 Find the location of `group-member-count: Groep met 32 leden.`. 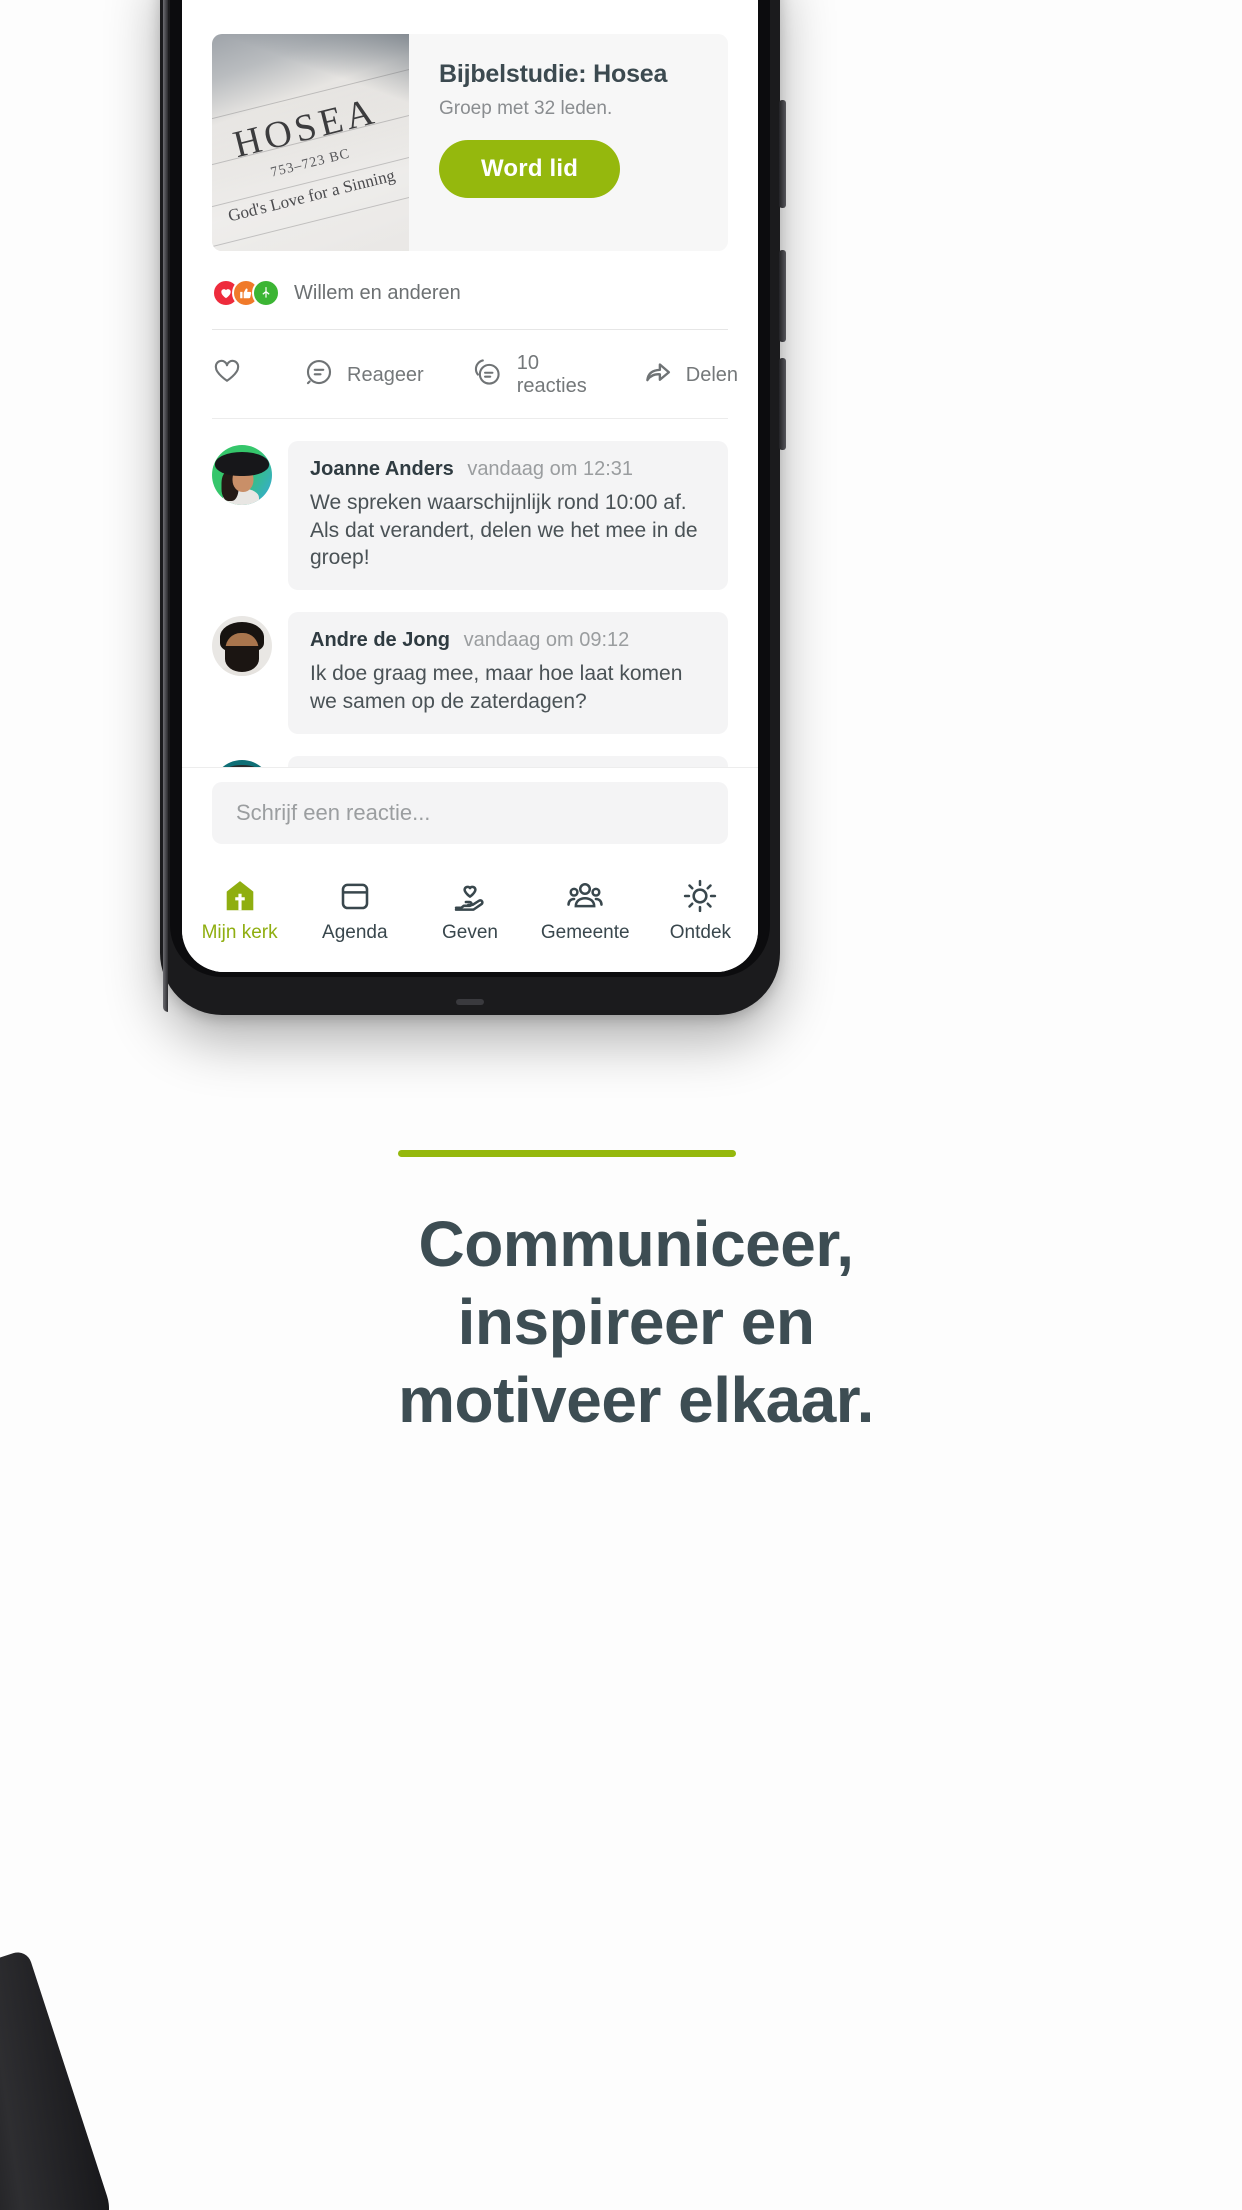

group-member-count: Groep met 32 leden. is located at coordinates (526, 108).